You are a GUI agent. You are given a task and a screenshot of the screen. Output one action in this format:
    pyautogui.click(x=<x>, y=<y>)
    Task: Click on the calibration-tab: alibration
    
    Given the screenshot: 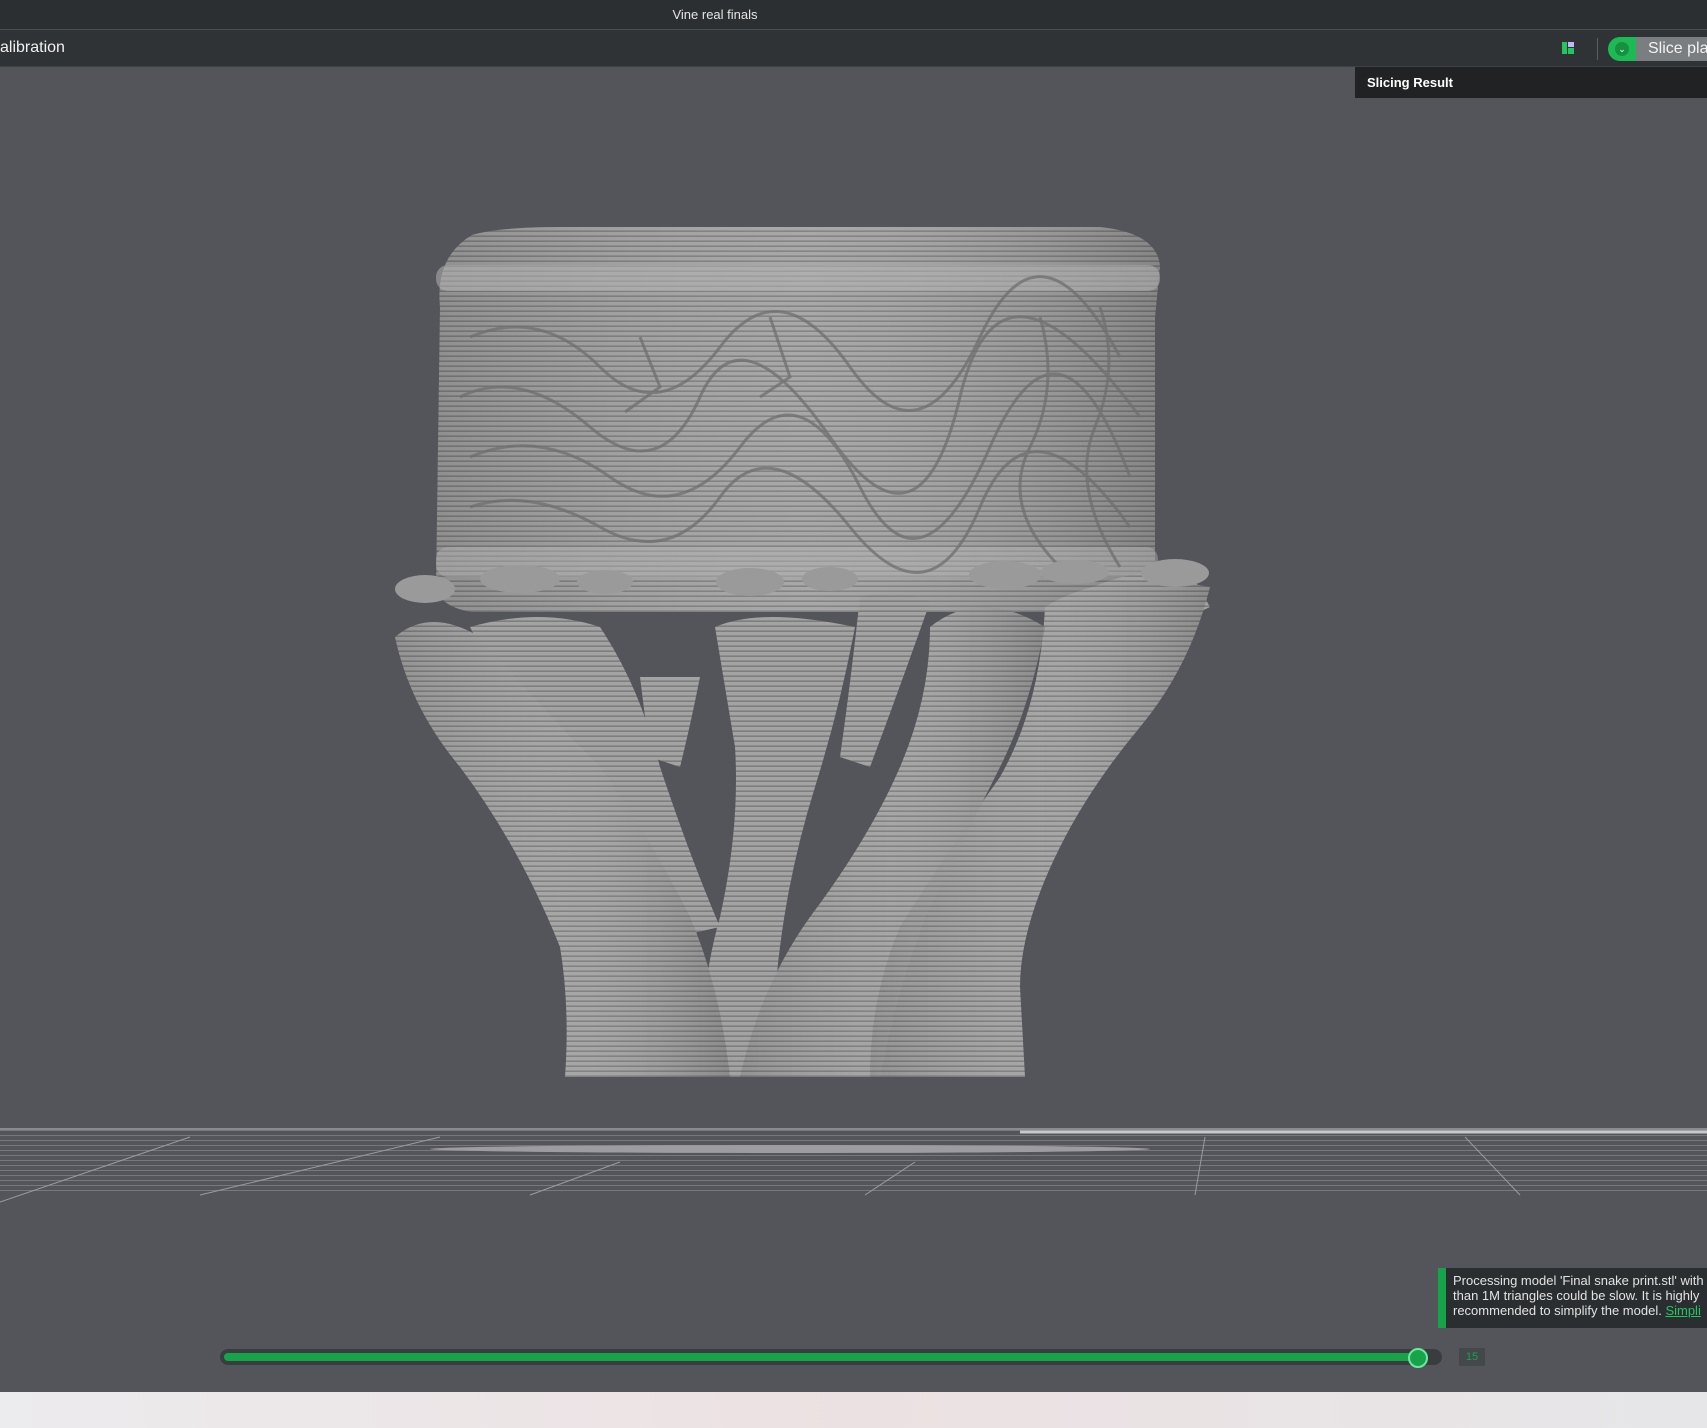 What is the action you would take?
    pyautogui.click(x=32, y=48)
    